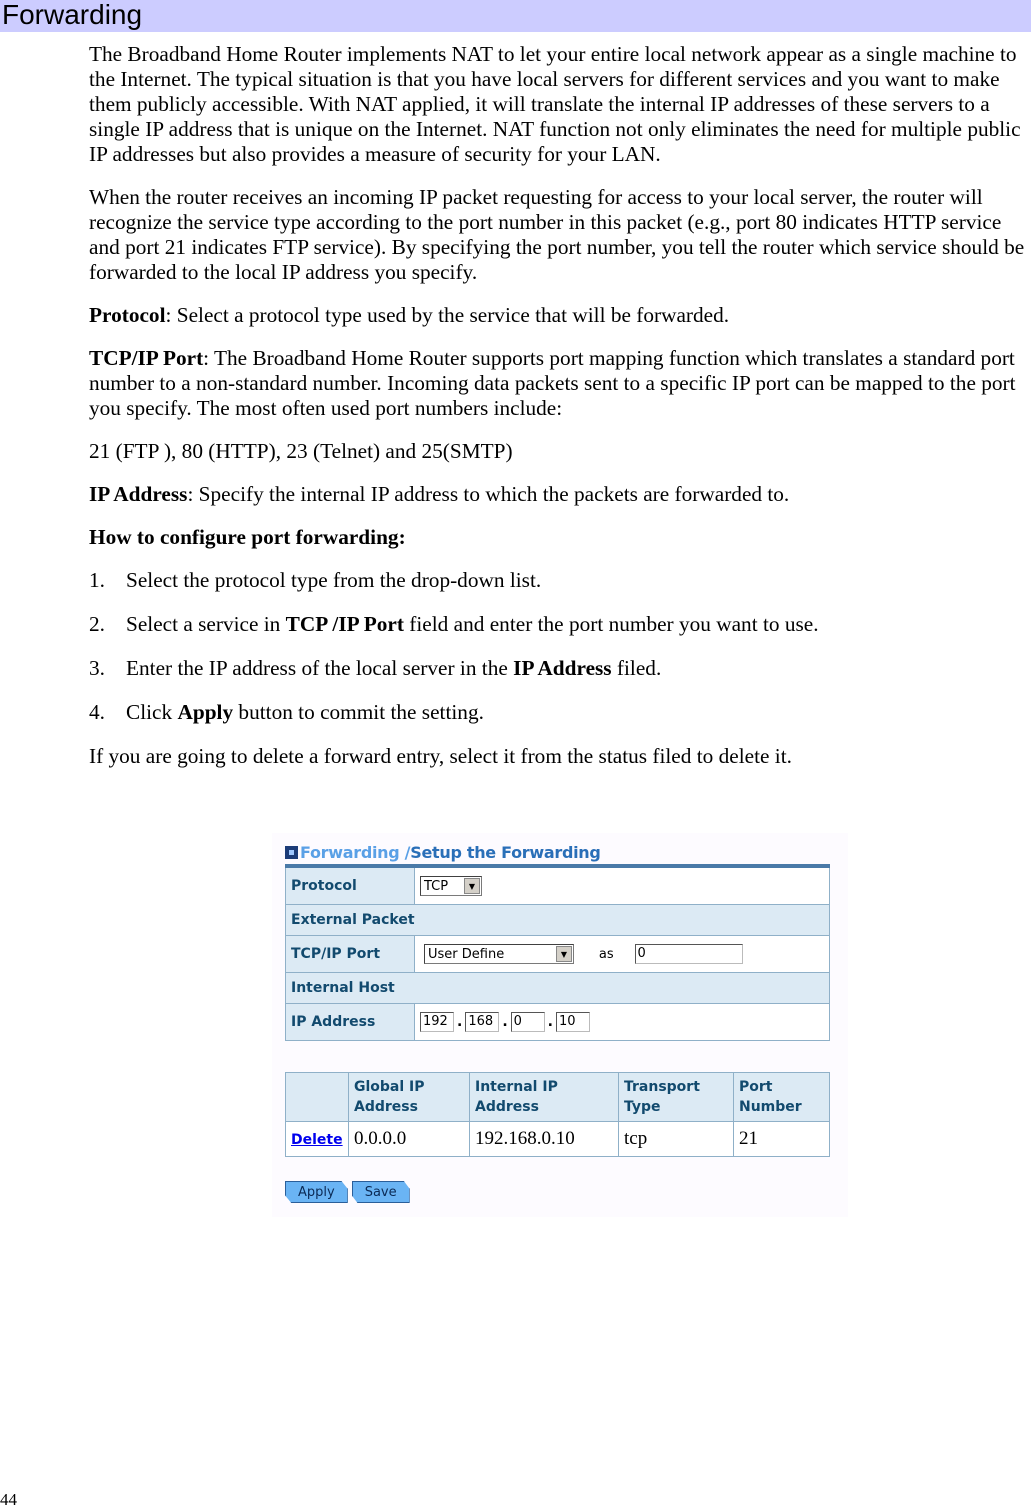 The image size is (1031, 1510). Describe the element at coordinates (688, 954) in the screenshot. I see `port-number-input: 0` at that location.